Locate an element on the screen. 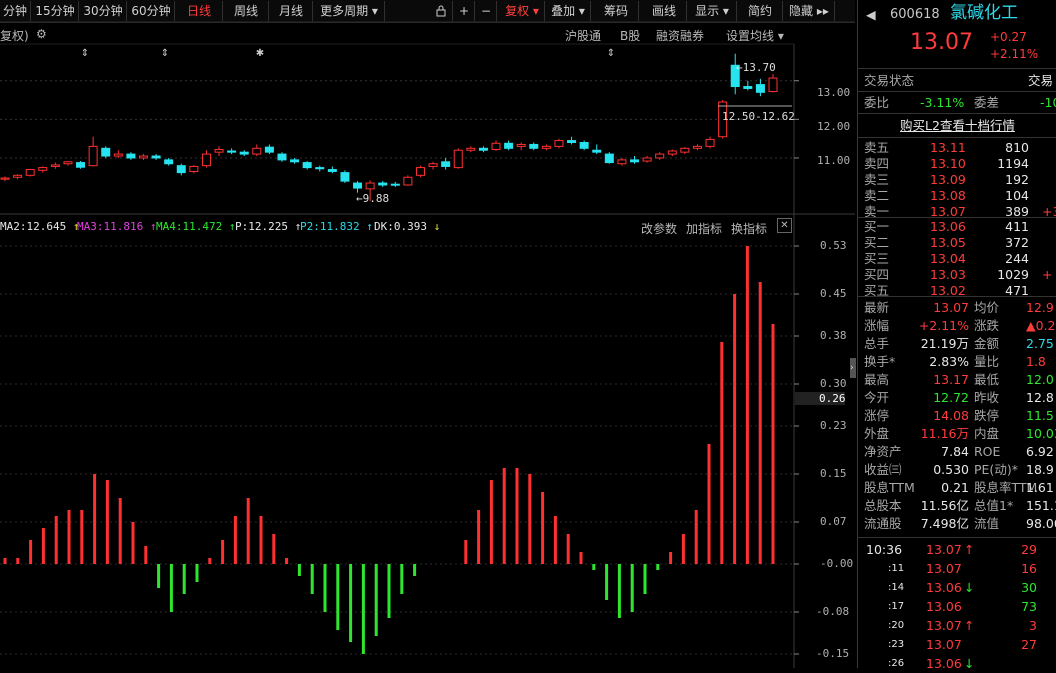 This screenshot has width=1056, height=673. range-annotation: 12.50-12.62 is located at coordinates (758, 116).